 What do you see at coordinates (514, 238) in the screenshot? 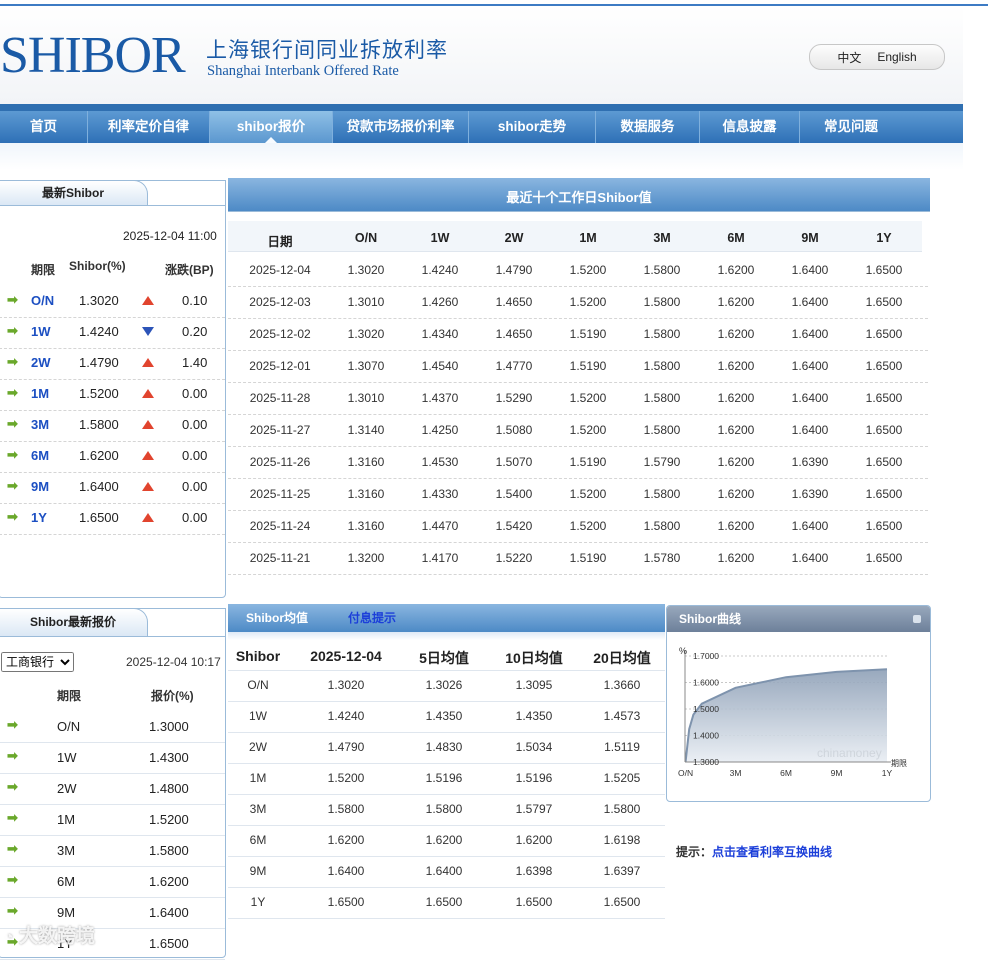
I see `ten-day-col-header: 2W` at bounding box center [514, 238].